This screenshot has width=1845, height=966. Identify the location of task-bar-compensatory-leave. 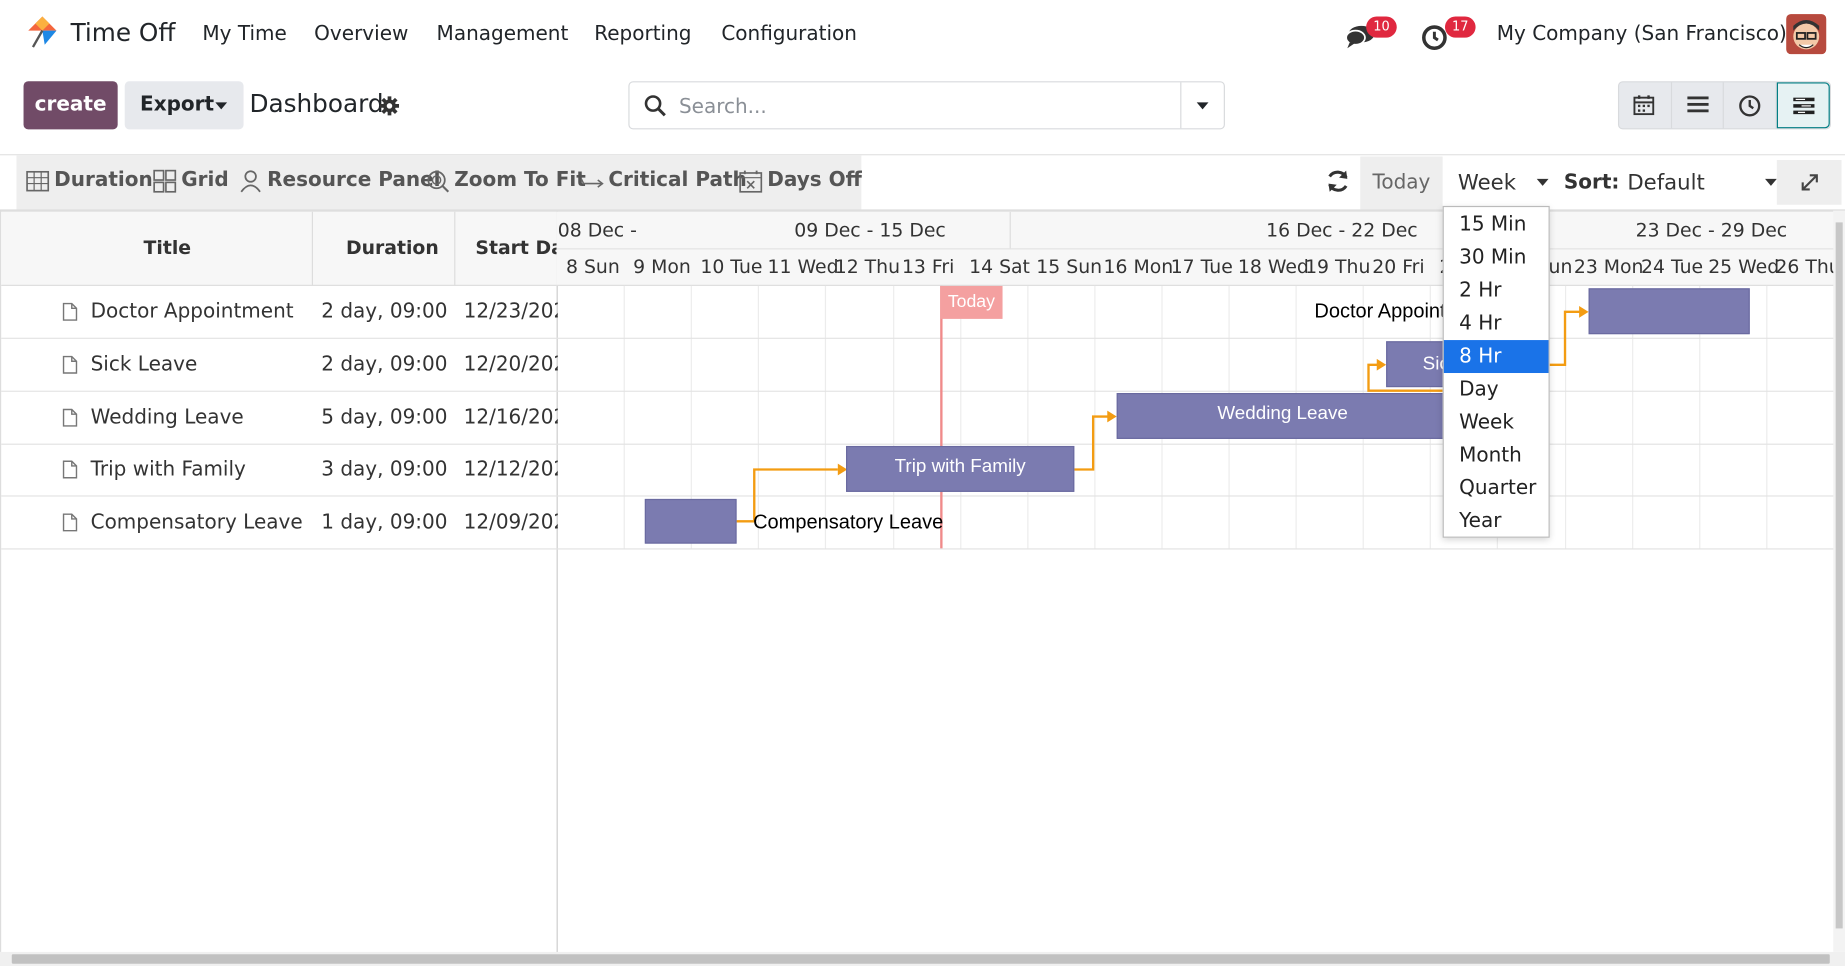
(690, 521).